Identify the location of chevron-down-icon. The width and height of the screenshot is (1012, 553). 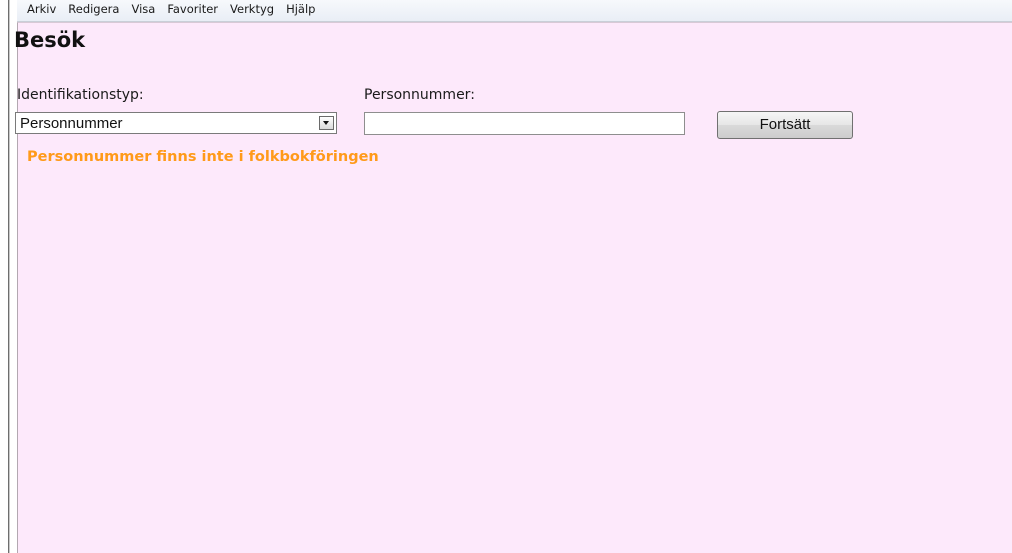
(326, 123).